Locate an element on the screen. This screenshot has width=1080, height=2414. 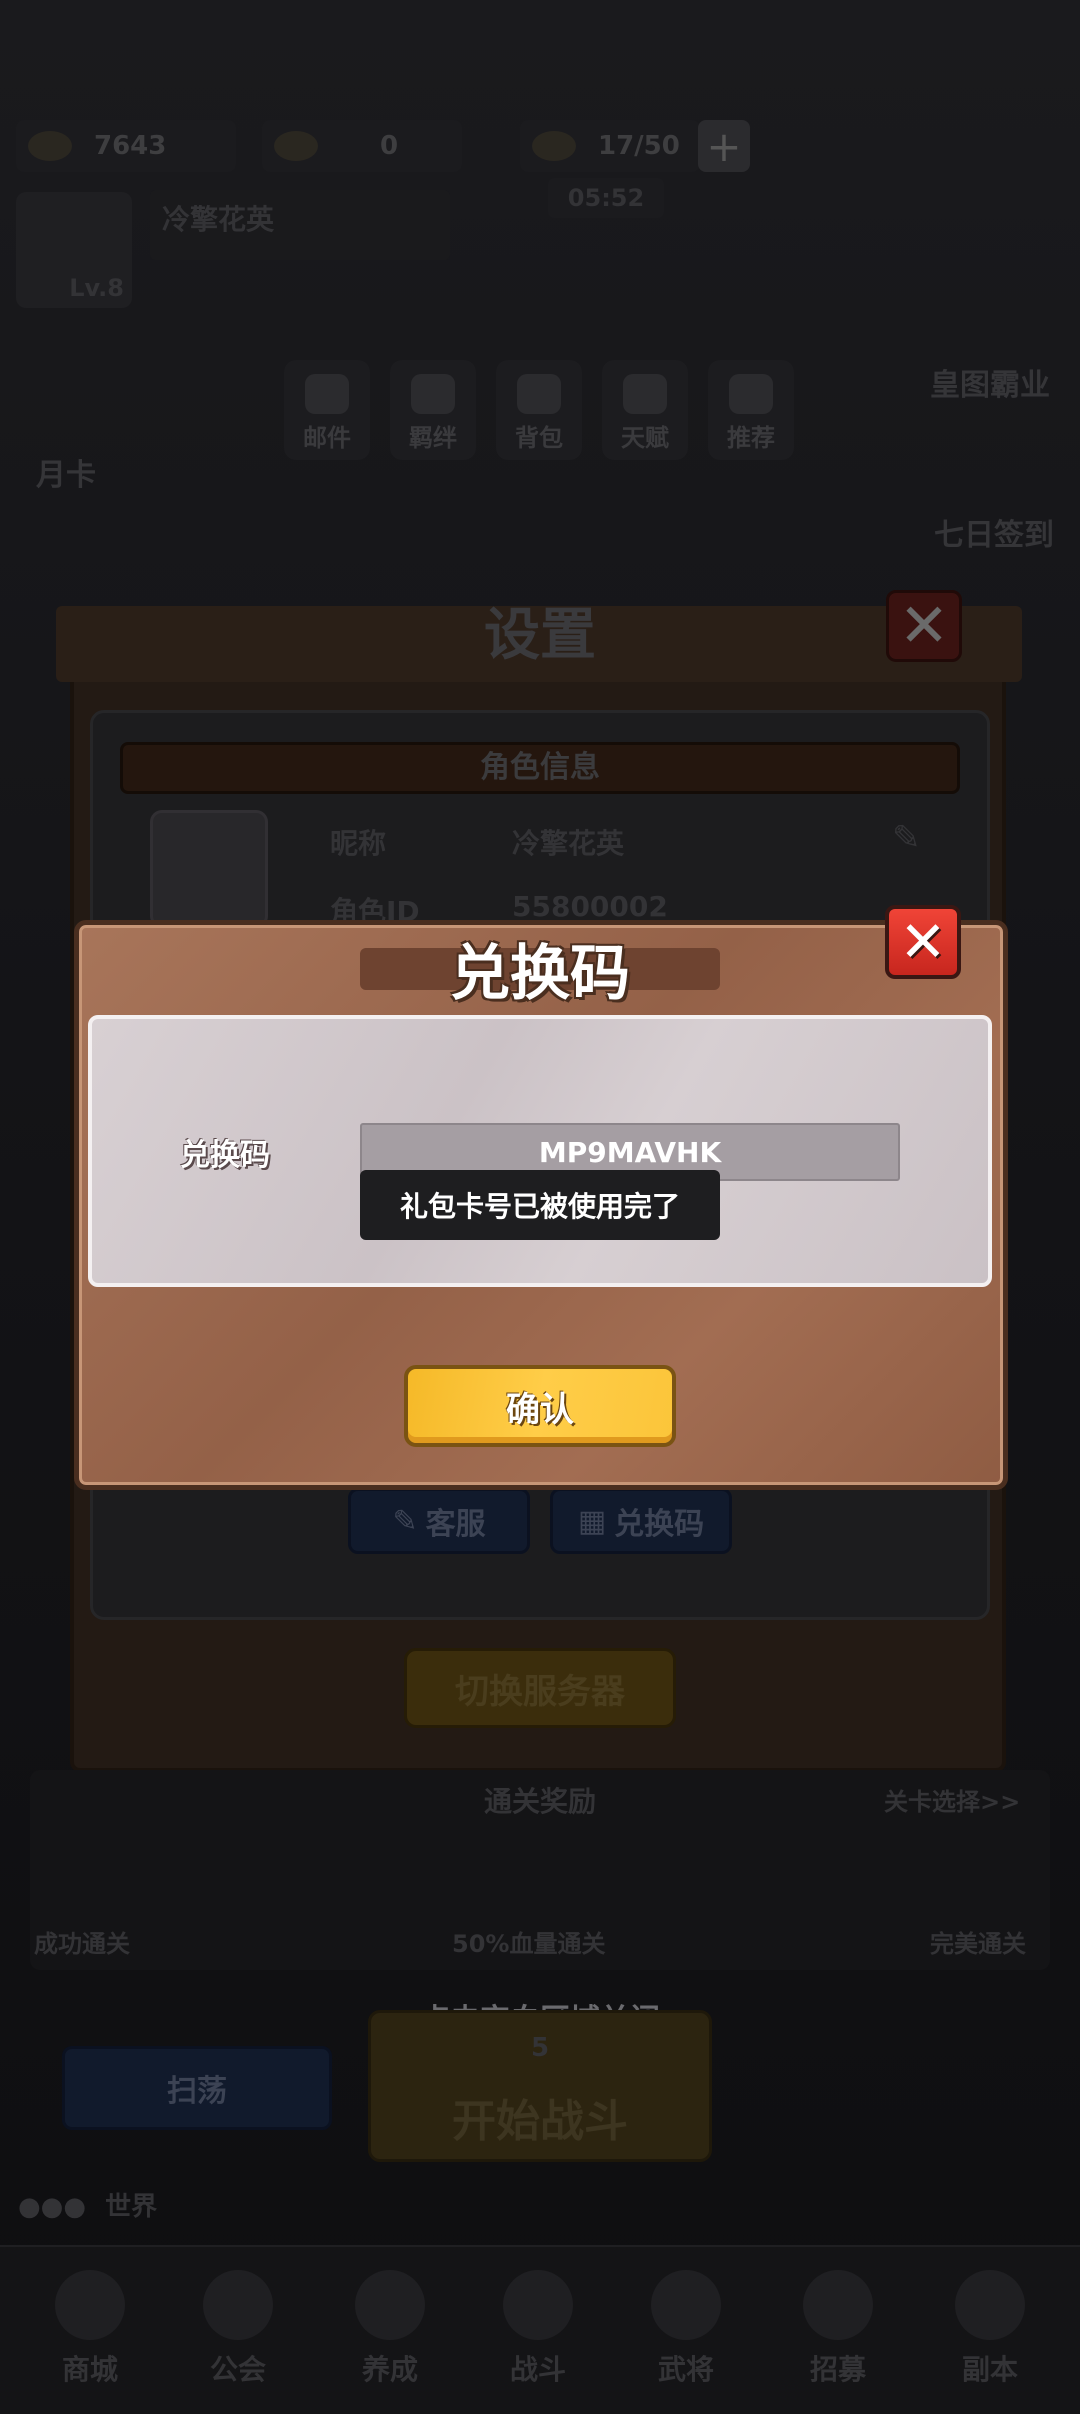
nav-battle: 战斗 is located at coordinates (538, 2329).